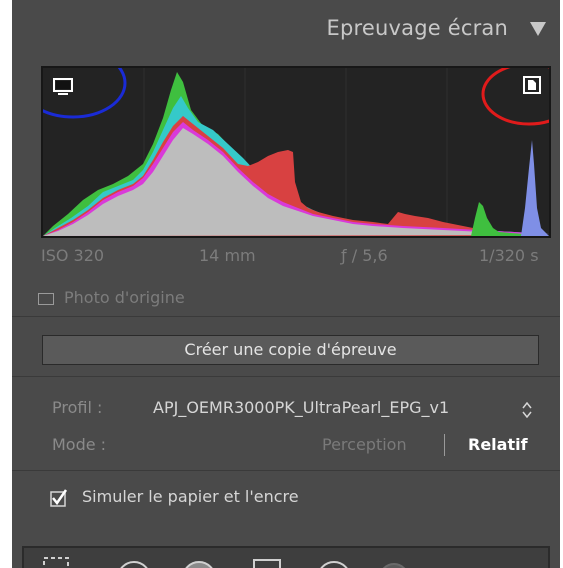 Image resolution: width=563 pixels, height=568 pixels. What do you see at coordinates (79, 444) in the screenshot?
I see `mode-label: Mode :` at bounding box center [79, 444].